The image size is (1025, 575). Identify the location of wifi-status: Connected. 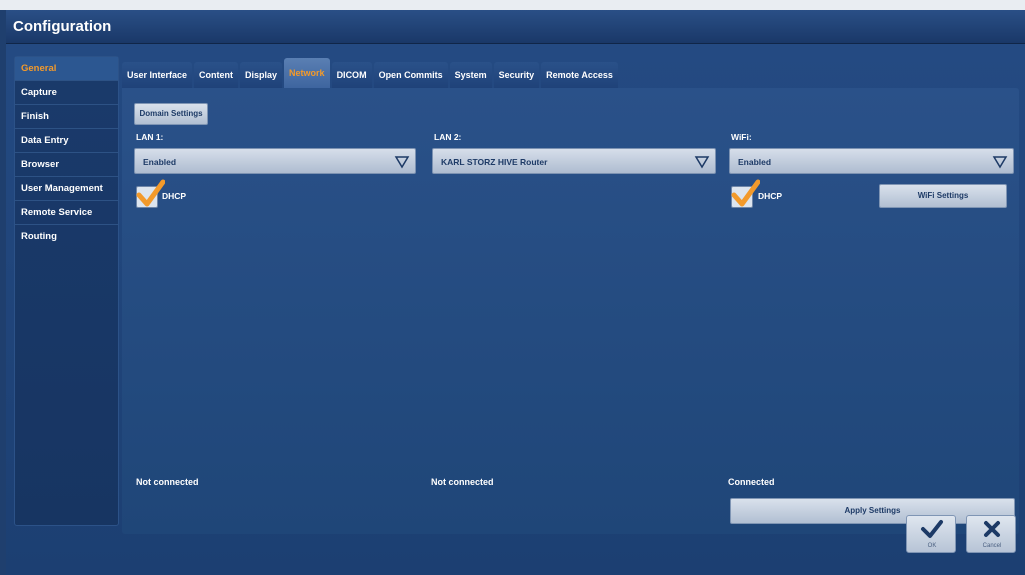
(751, 482).